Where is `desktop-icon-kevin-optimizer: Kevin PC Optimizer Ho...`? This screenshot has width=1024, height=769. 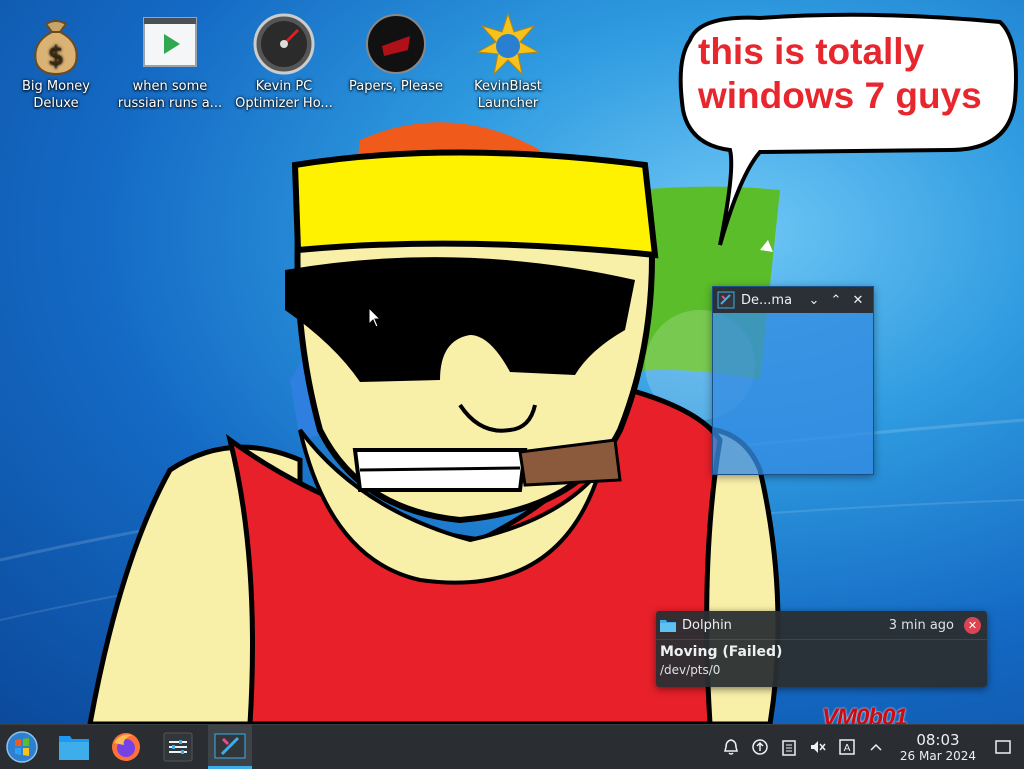
desktop-icon-kevin-optimizer: Kevin PC Optimizer Ho... is located at coordinates (284, 62).